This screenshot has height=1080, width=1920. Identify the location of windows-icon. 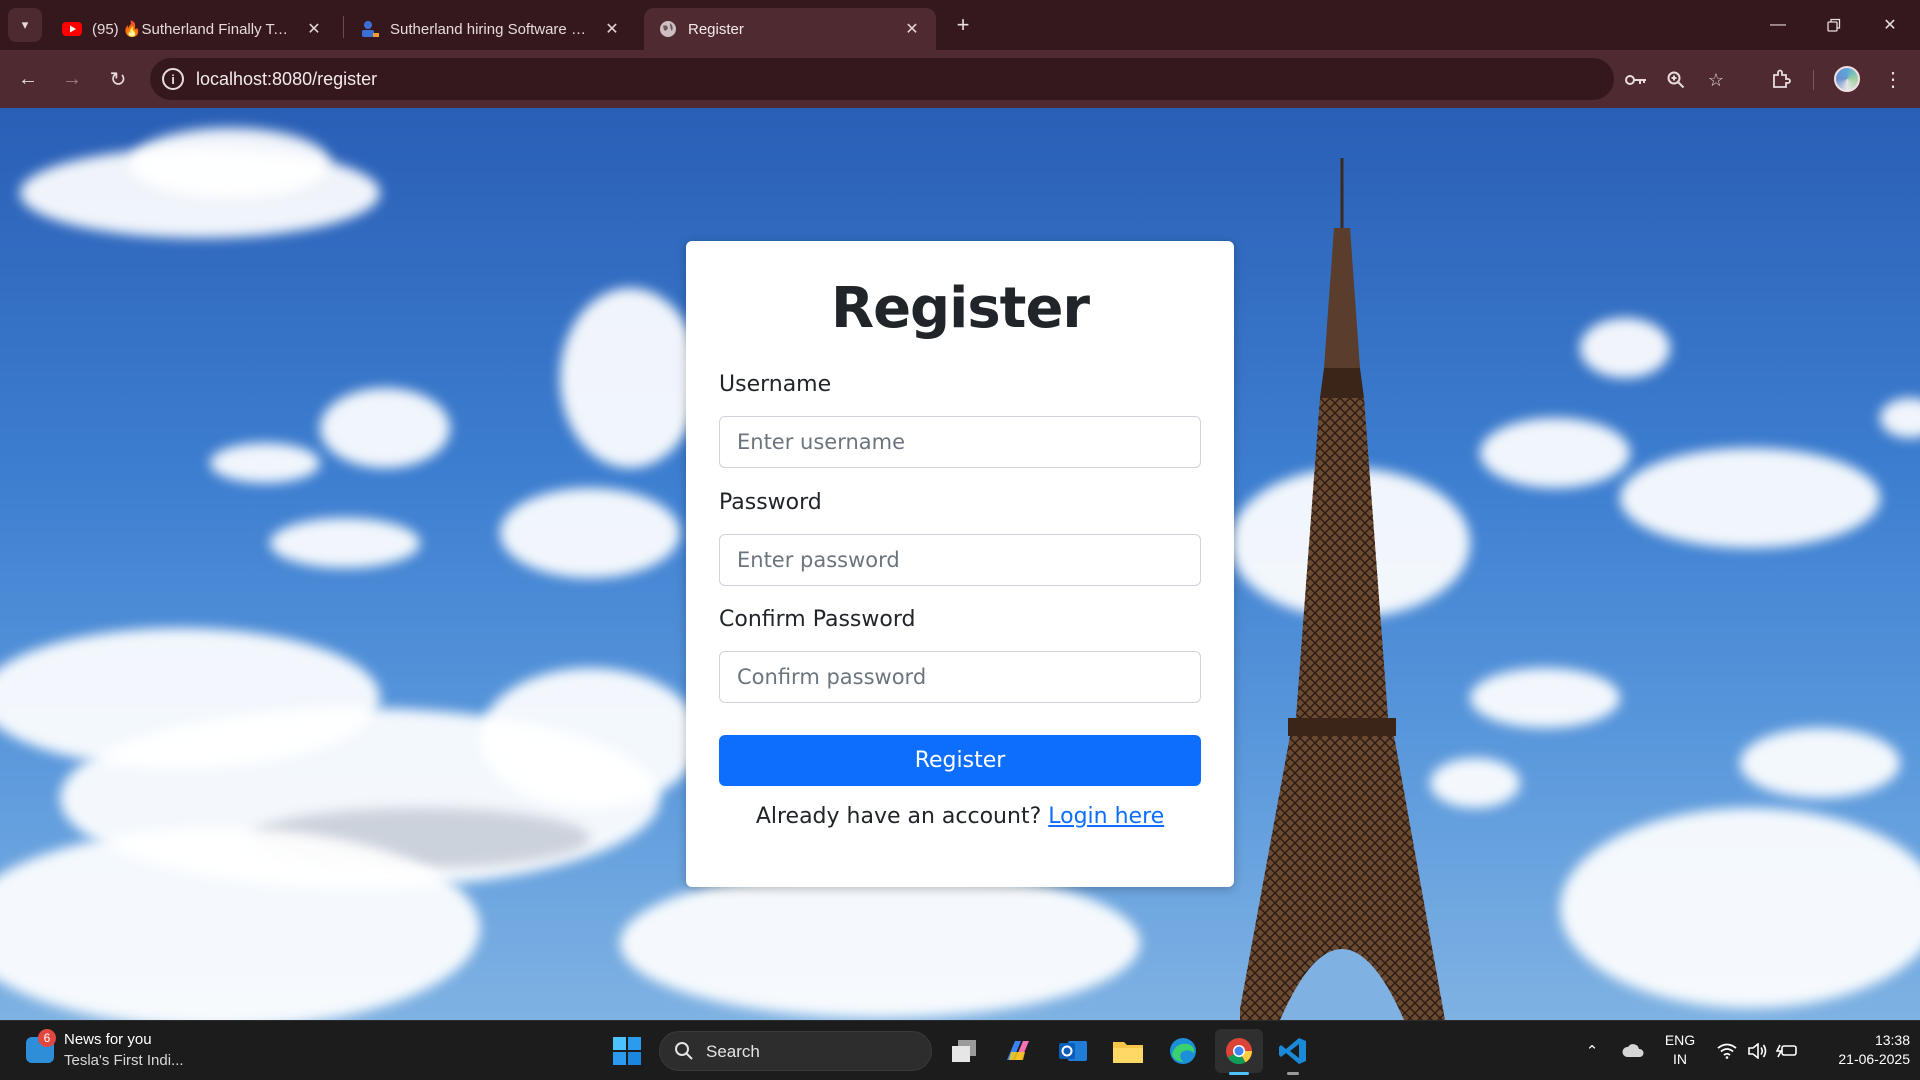
(627, 1051).